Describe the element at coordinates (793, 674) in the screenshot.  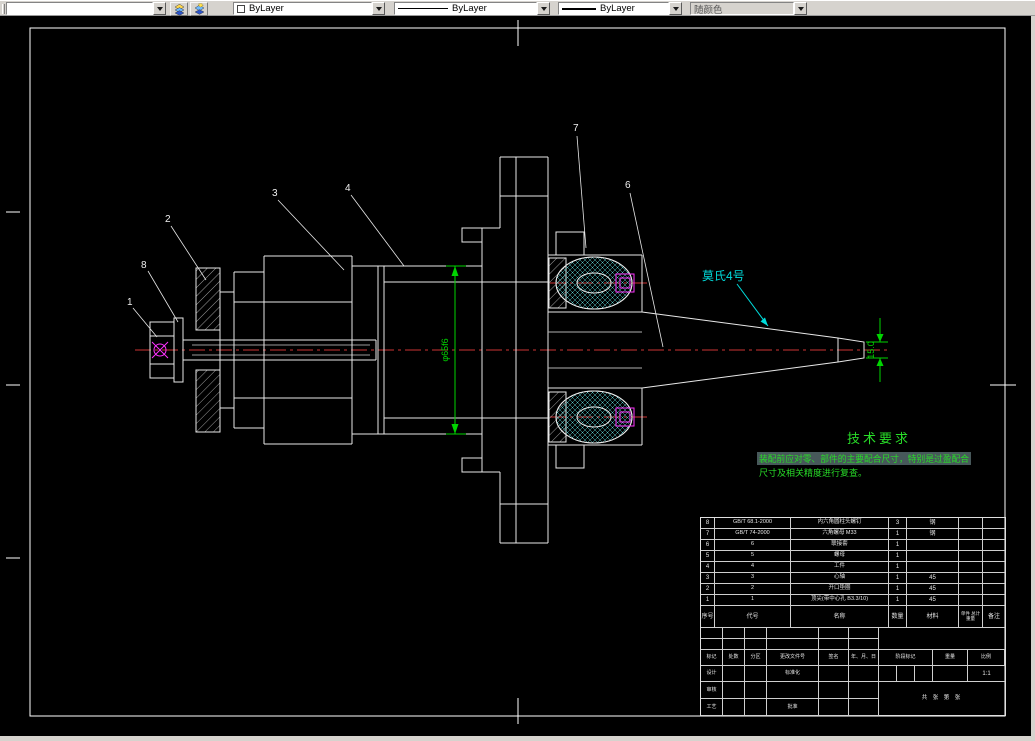
I see `label-standard: 标准化` at that location.